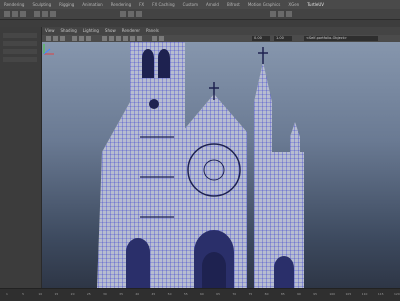 Image resolution: width=400 pixels, height=301 pixels. I want to click on scale-tool-icon, so click(53, 14).